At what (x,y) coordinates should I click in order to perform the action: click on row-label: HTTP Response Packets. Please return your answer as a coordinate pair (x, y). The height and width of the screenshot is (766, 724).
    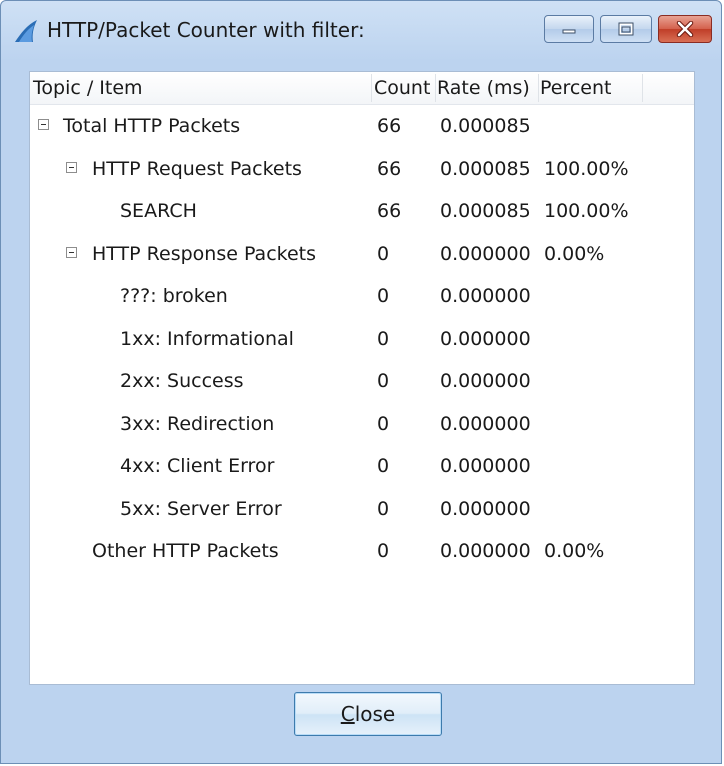
    Looking at the image, I should click on (204, 253).